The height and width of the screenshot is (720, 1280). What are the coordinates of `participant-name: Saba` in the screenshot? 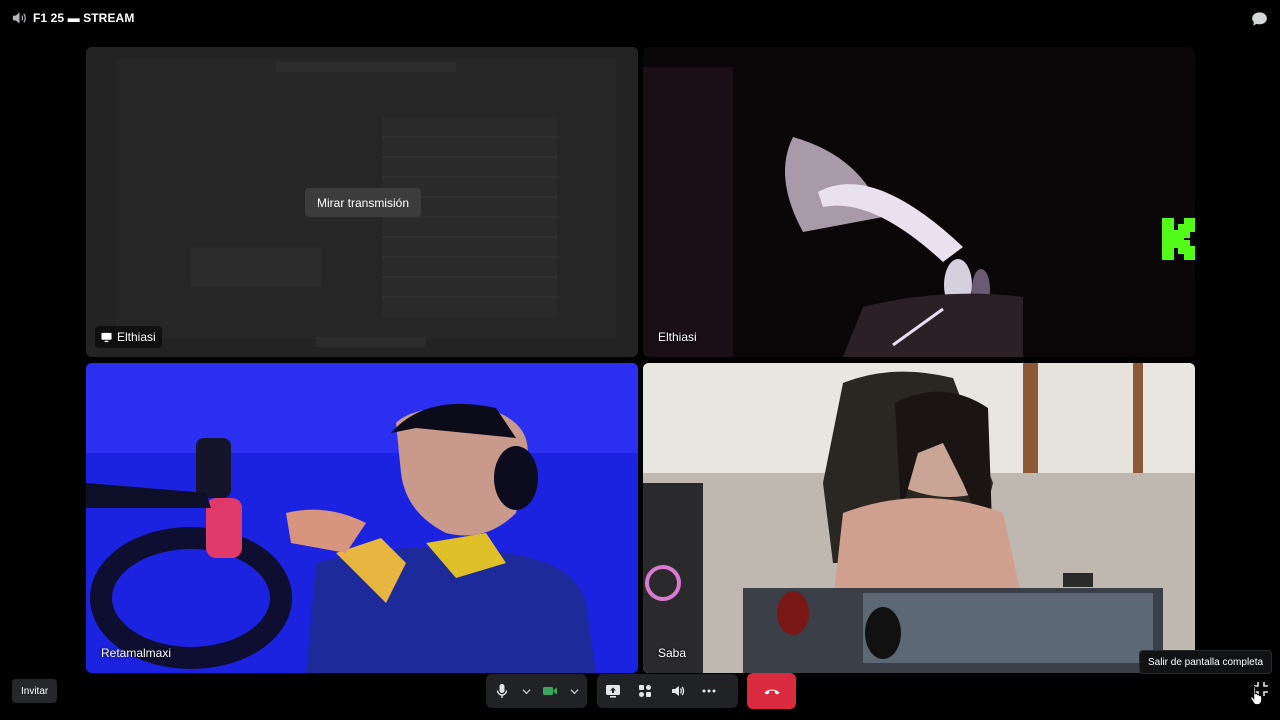 It's located at (672, 653).